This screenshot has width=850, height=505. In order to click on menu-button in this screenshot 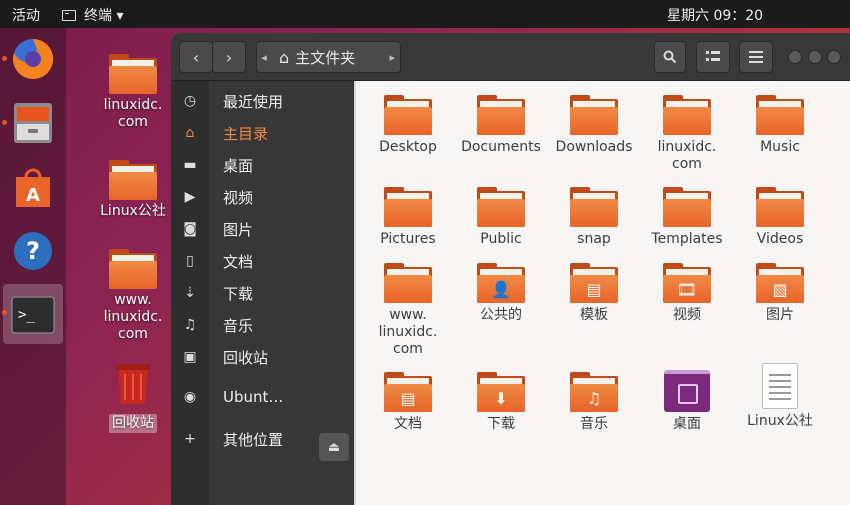, I will do `click(756, 57)`.